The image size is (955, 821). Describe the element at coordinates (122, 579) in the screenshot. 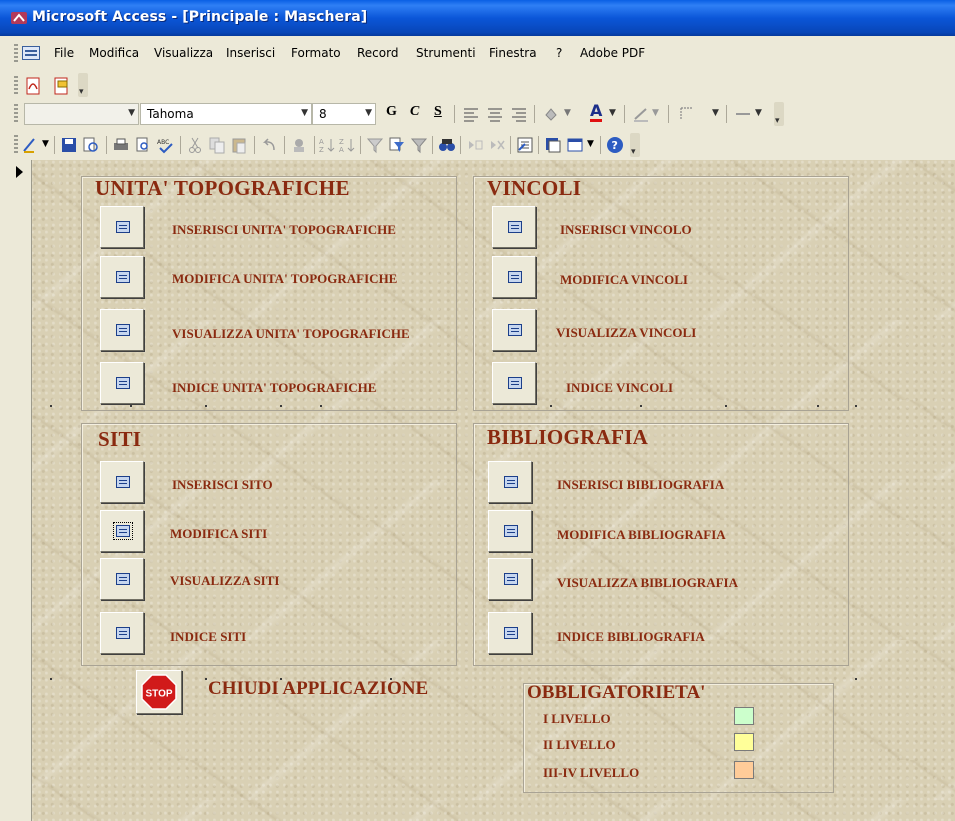

I see `visualizza-siti-button` at that location.